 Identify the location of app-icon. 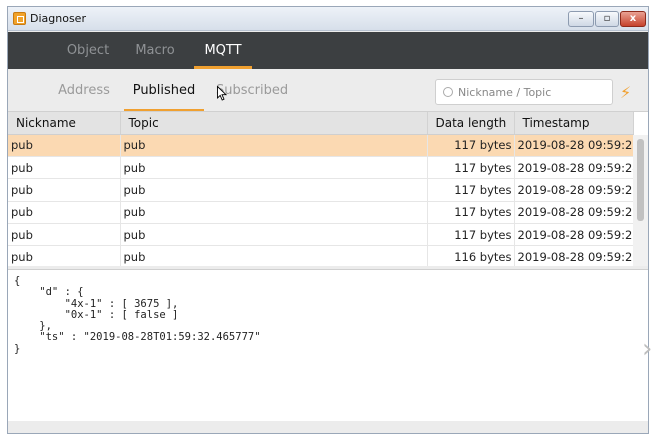
(19, 18).